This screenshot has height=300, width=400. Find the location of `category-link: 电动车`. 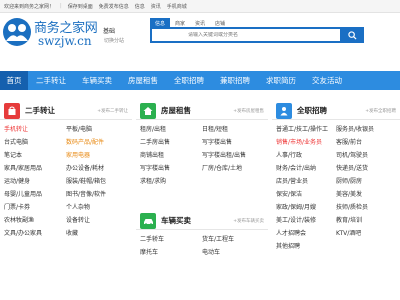

category-link: 电动车 is located at coordinates (233, 252).